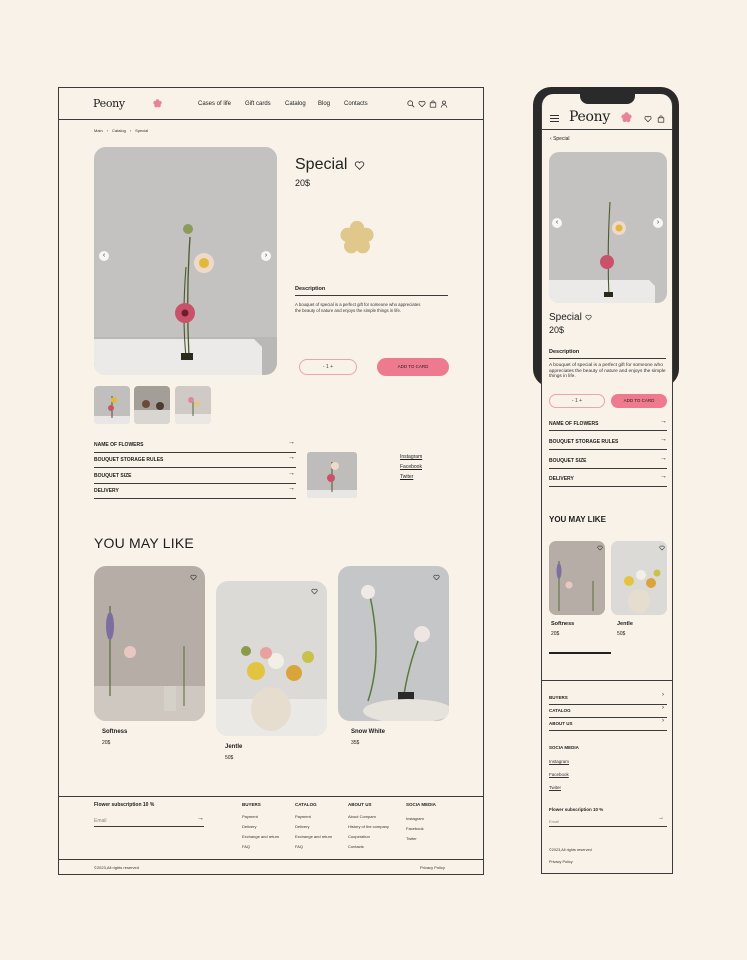  What do you see at coordinates (554, 821) in the screenshot?
I see `mobile-email-input: Email` at bounding box center [554, 821].